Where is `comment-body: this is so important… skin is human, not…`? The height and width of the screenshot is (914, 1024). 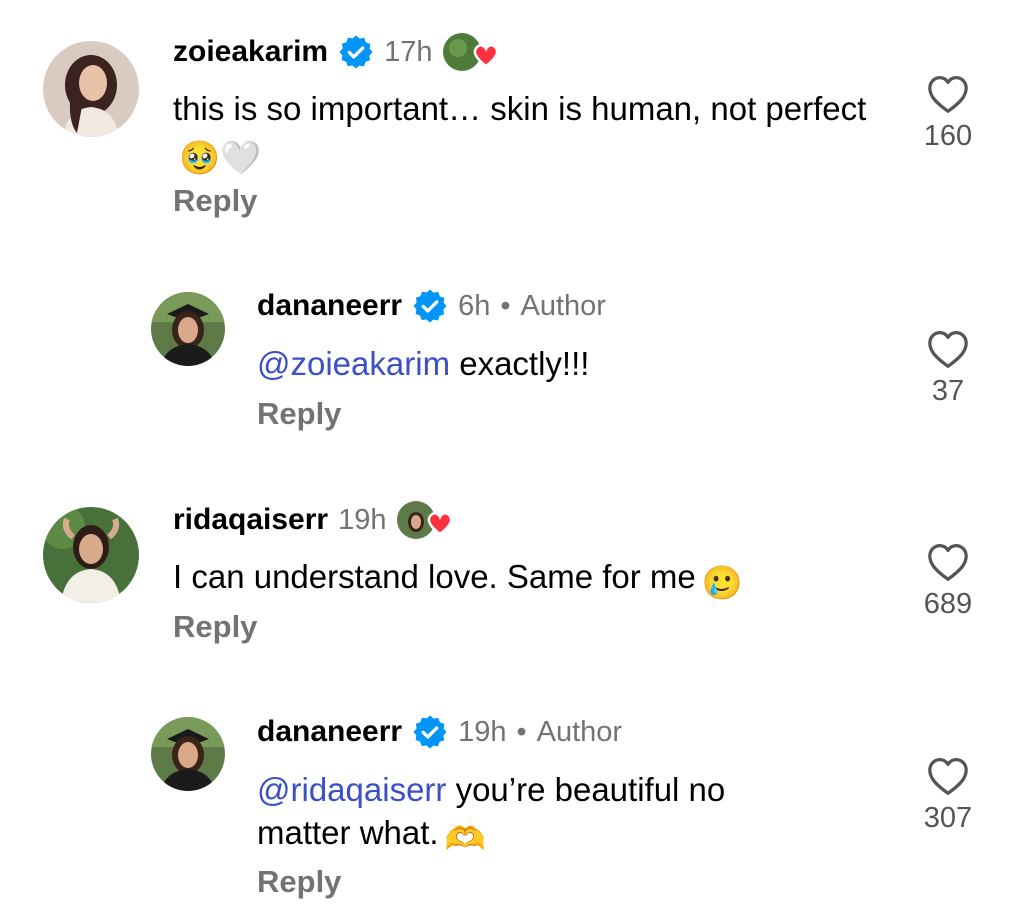
comment-body: this is so important… skin is human, not… is located at coordinates (520, 108).